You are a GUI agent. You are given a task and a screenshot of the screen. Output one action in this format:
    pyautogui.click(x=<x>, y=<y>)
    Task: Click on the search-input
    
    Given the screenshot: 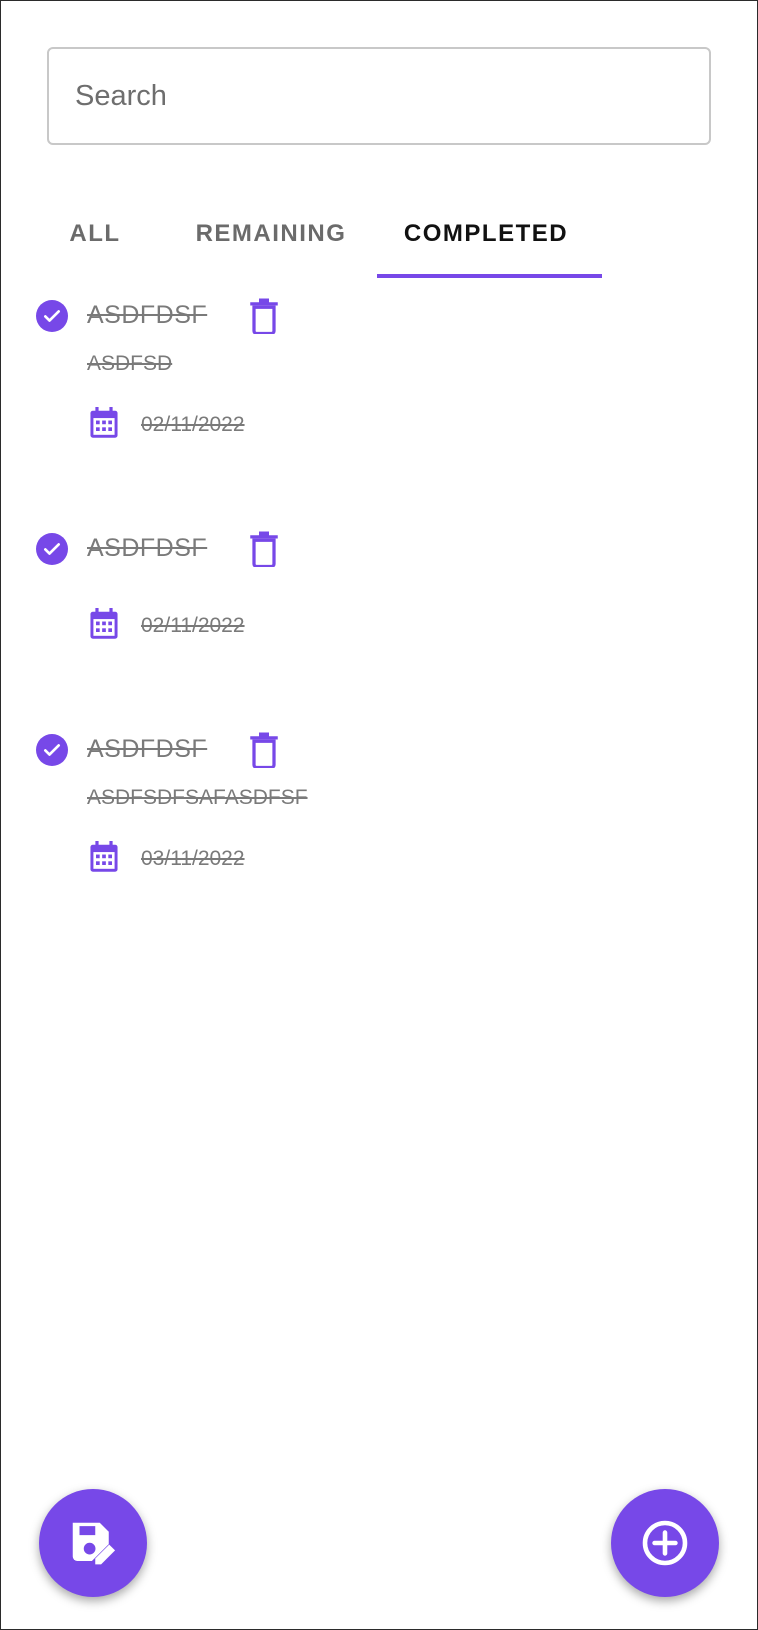 What is the action you would take?
    pyautogui.click(x=391, y=96)
    